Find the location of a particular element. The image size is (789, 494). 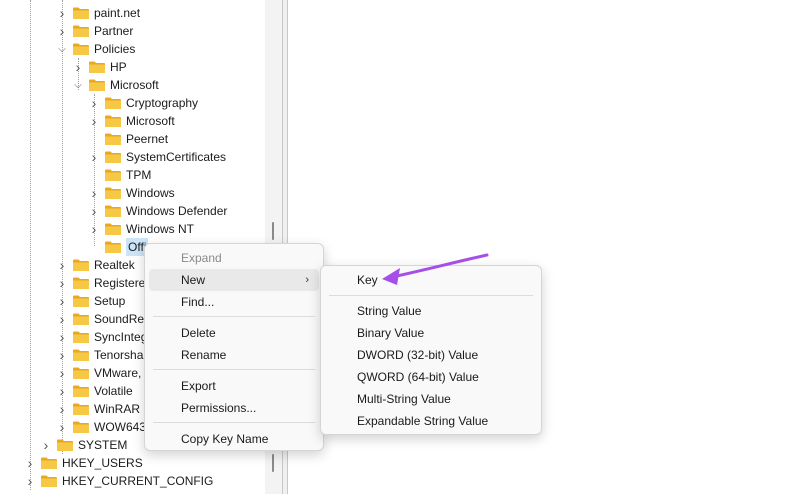

tree-item-label: SystemCertificates is located at coordinates (176, 157).